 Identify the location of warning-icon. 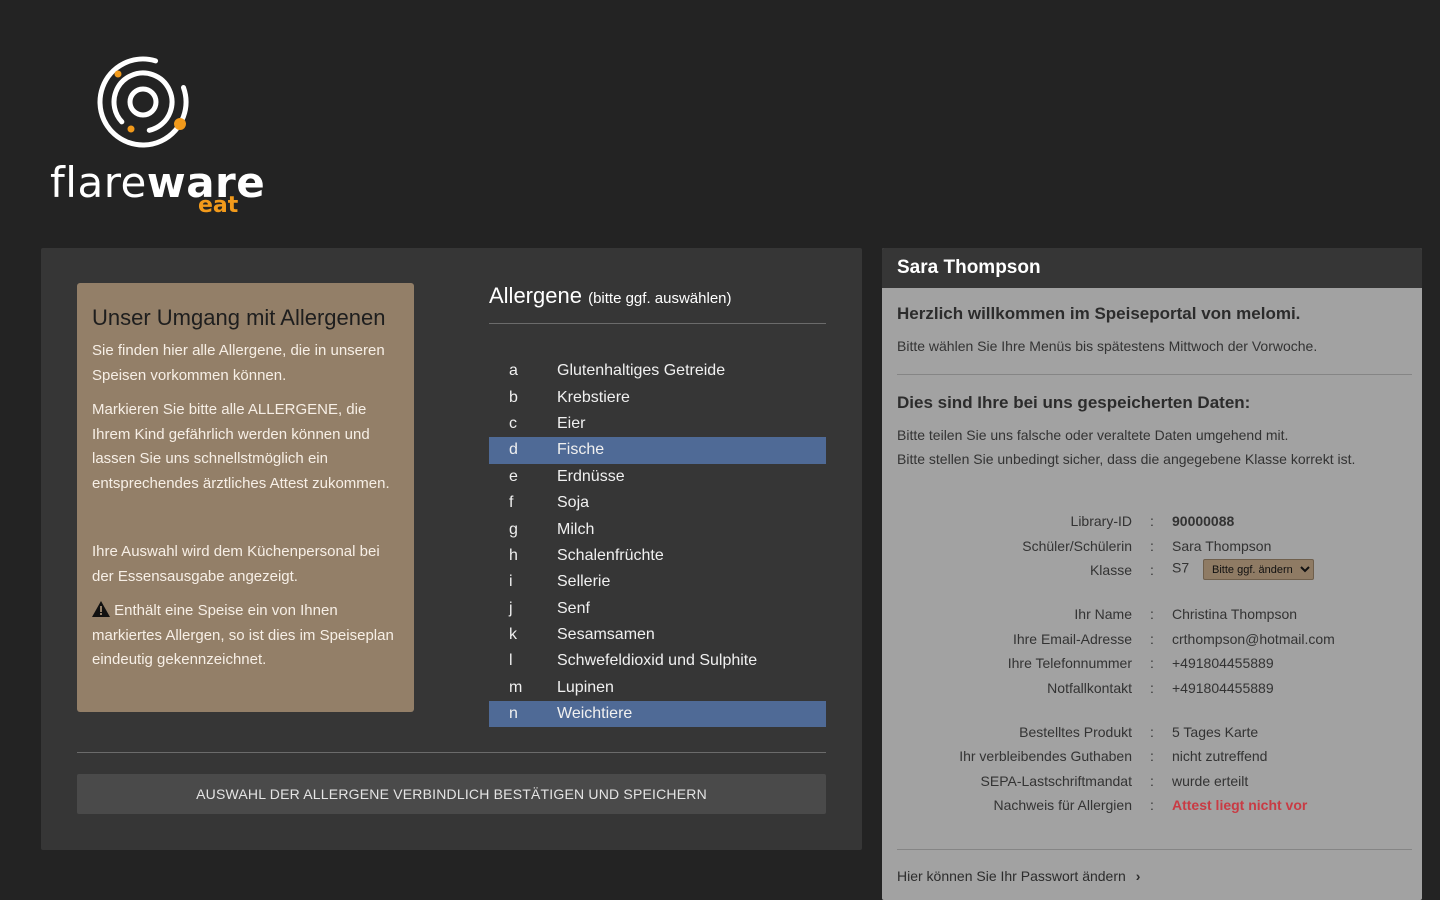
(101, 609).